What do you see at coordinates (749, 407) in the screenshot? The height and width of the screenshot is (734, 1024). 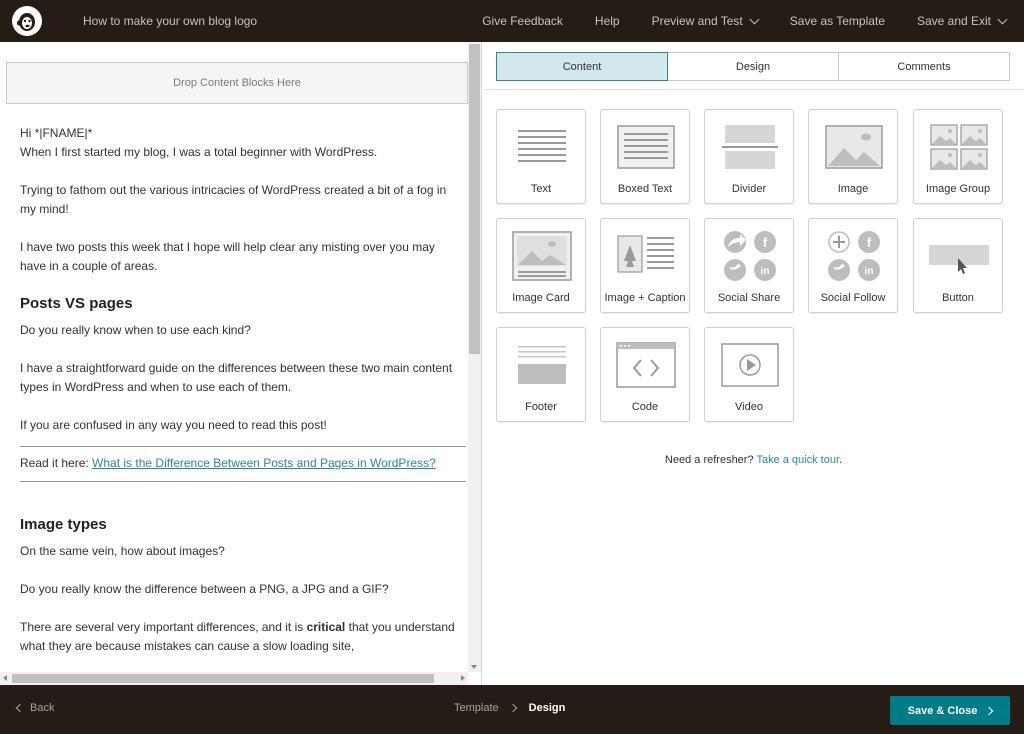 I see `block-label: Video` at bounding box center [749, 407].